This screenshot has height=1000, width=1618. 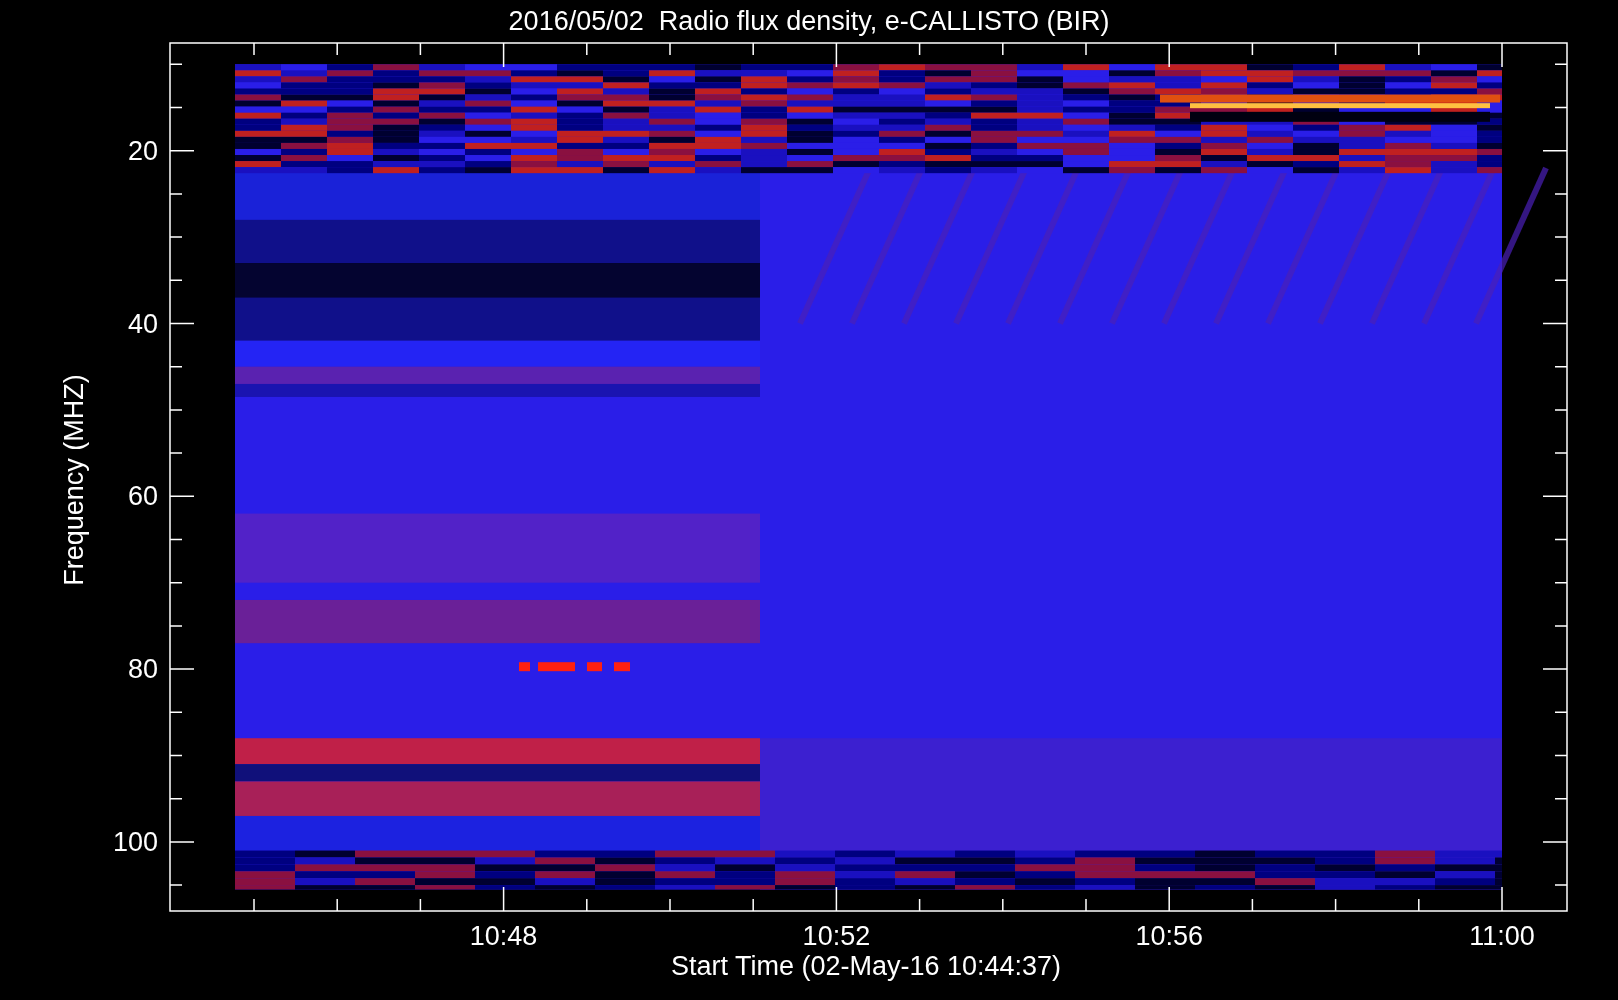 I want to click on x-axis-label: Start Time (02-May-16 10:44:37), so click(x=866, y=966).